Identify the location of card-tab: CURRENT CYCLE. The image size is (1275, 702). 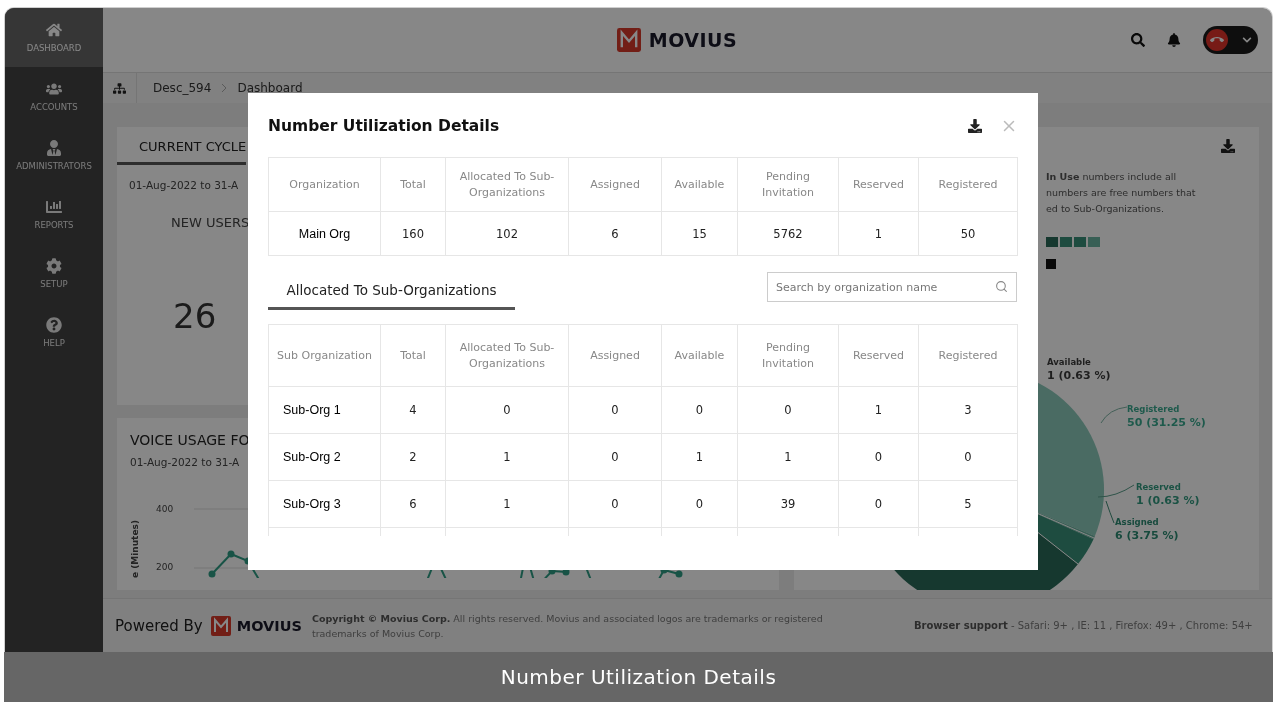
(182, 146).